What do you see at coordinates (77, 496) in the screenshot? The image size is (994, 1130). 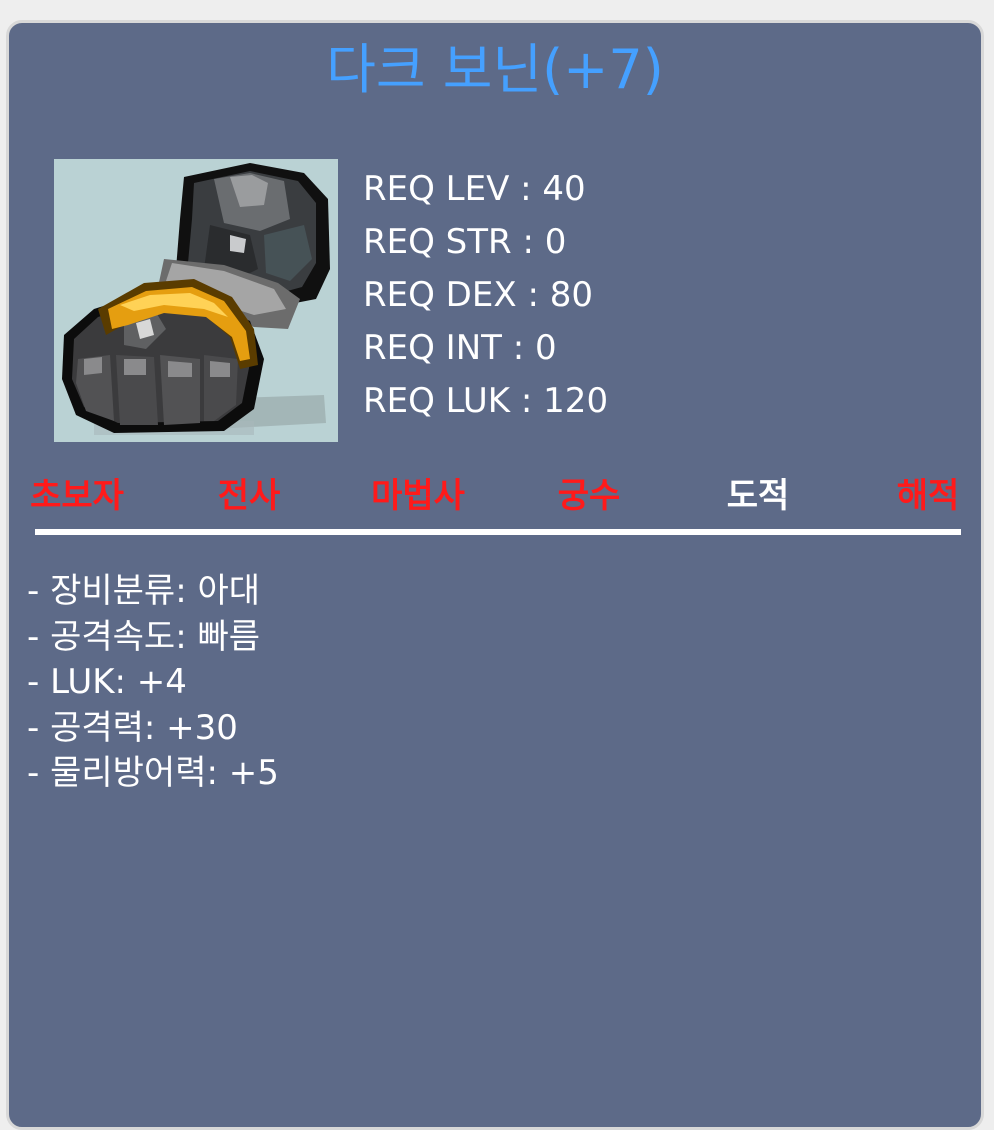 I see `job-beginner: 초보자` at bounding box center [77, 496].